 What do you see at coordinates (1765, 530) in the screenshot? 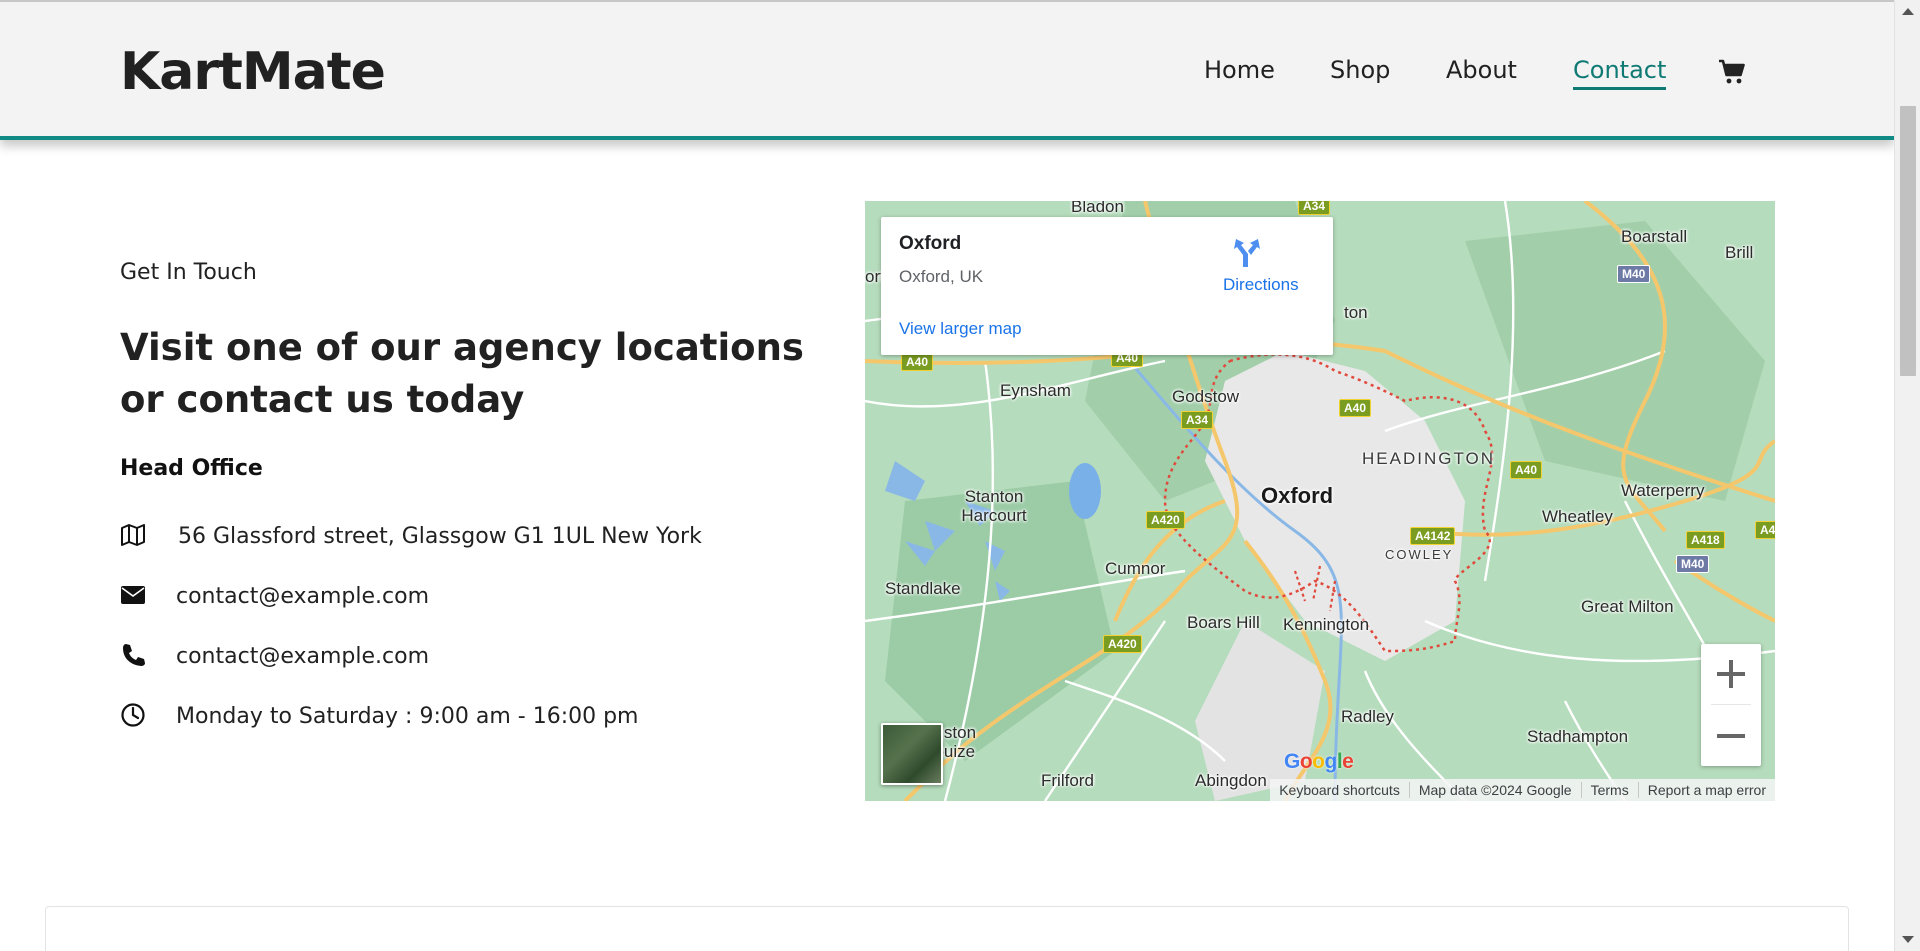
I see `road-shield-a4-edge: A4` at bounding box center [1765, 530].